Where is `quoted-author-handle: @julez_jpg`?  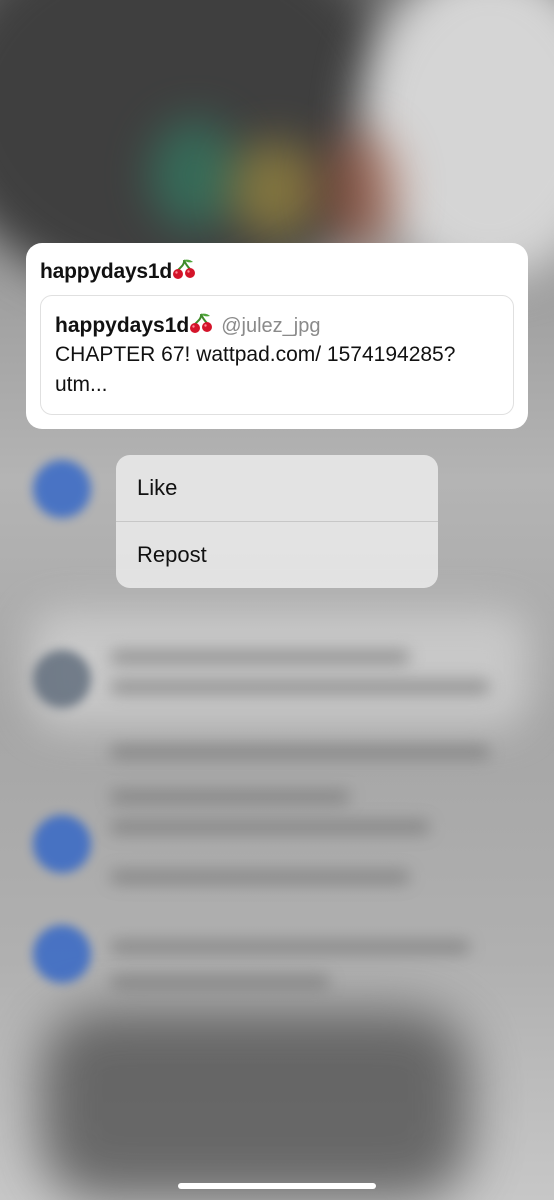 quoted-author-handle: @julez_jpg is located at coordinates (271, 326).